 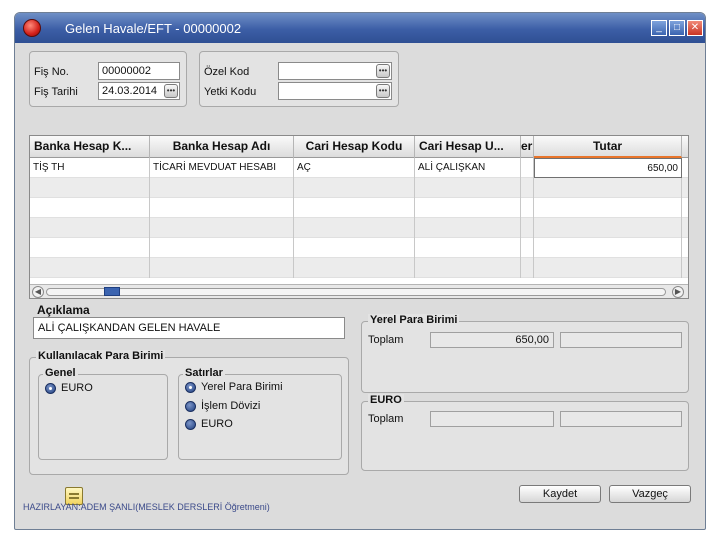 What do you see at coordinates (527, 147) in the screenshot?
I see `col-truncated: er` at bounding box center [527, 147].